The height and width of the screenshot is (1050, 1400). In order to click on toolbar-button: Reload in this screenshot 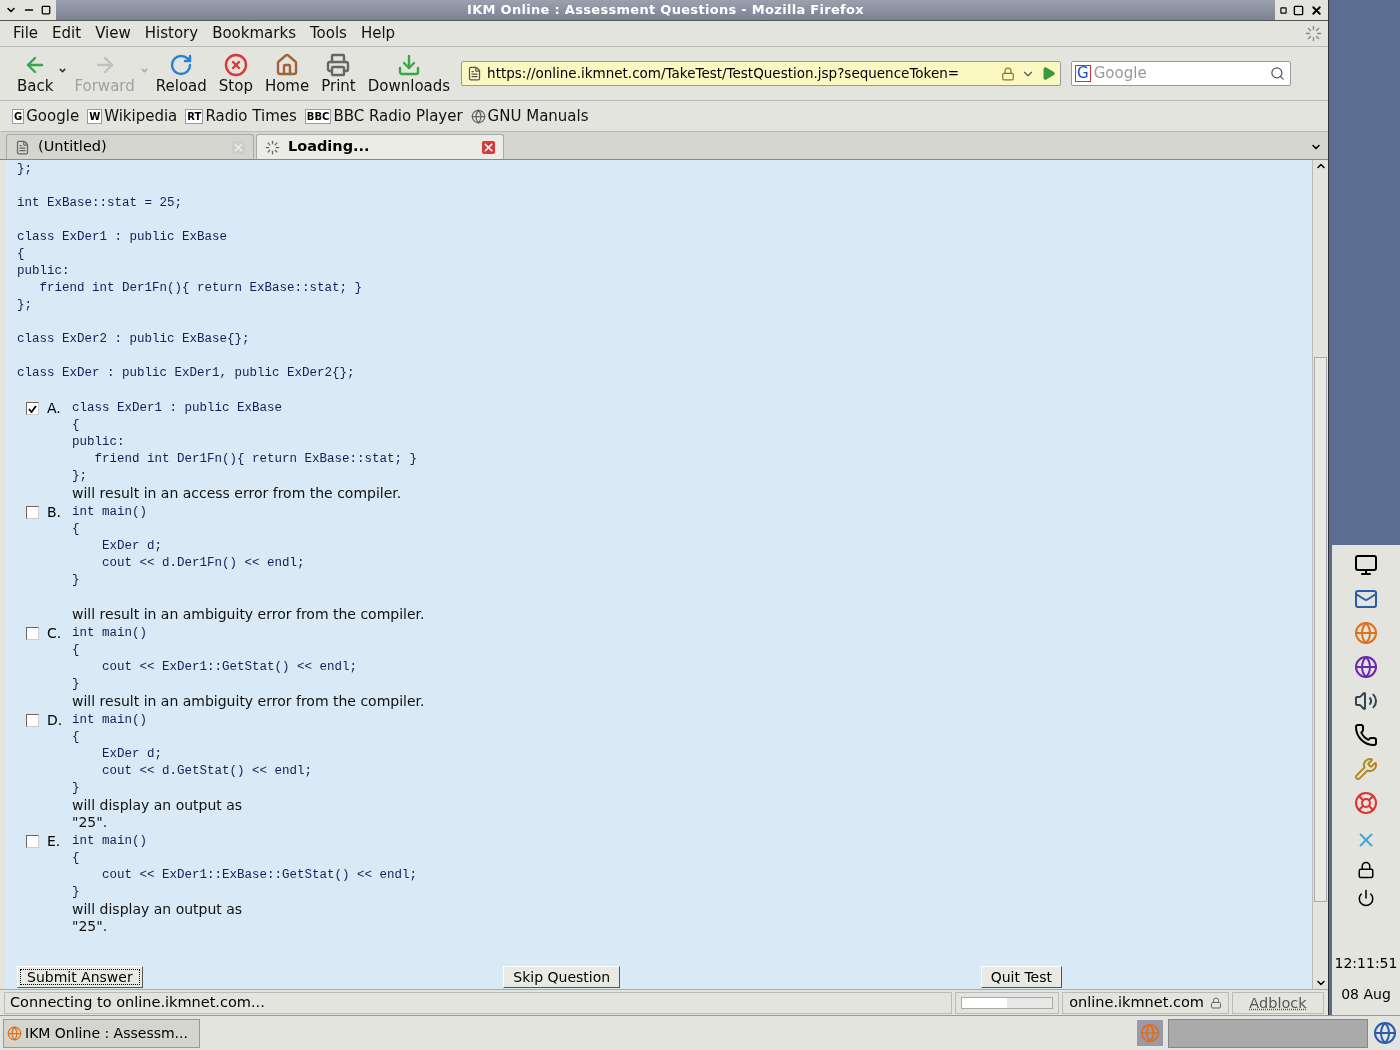, I will do `click(181, 73)`.